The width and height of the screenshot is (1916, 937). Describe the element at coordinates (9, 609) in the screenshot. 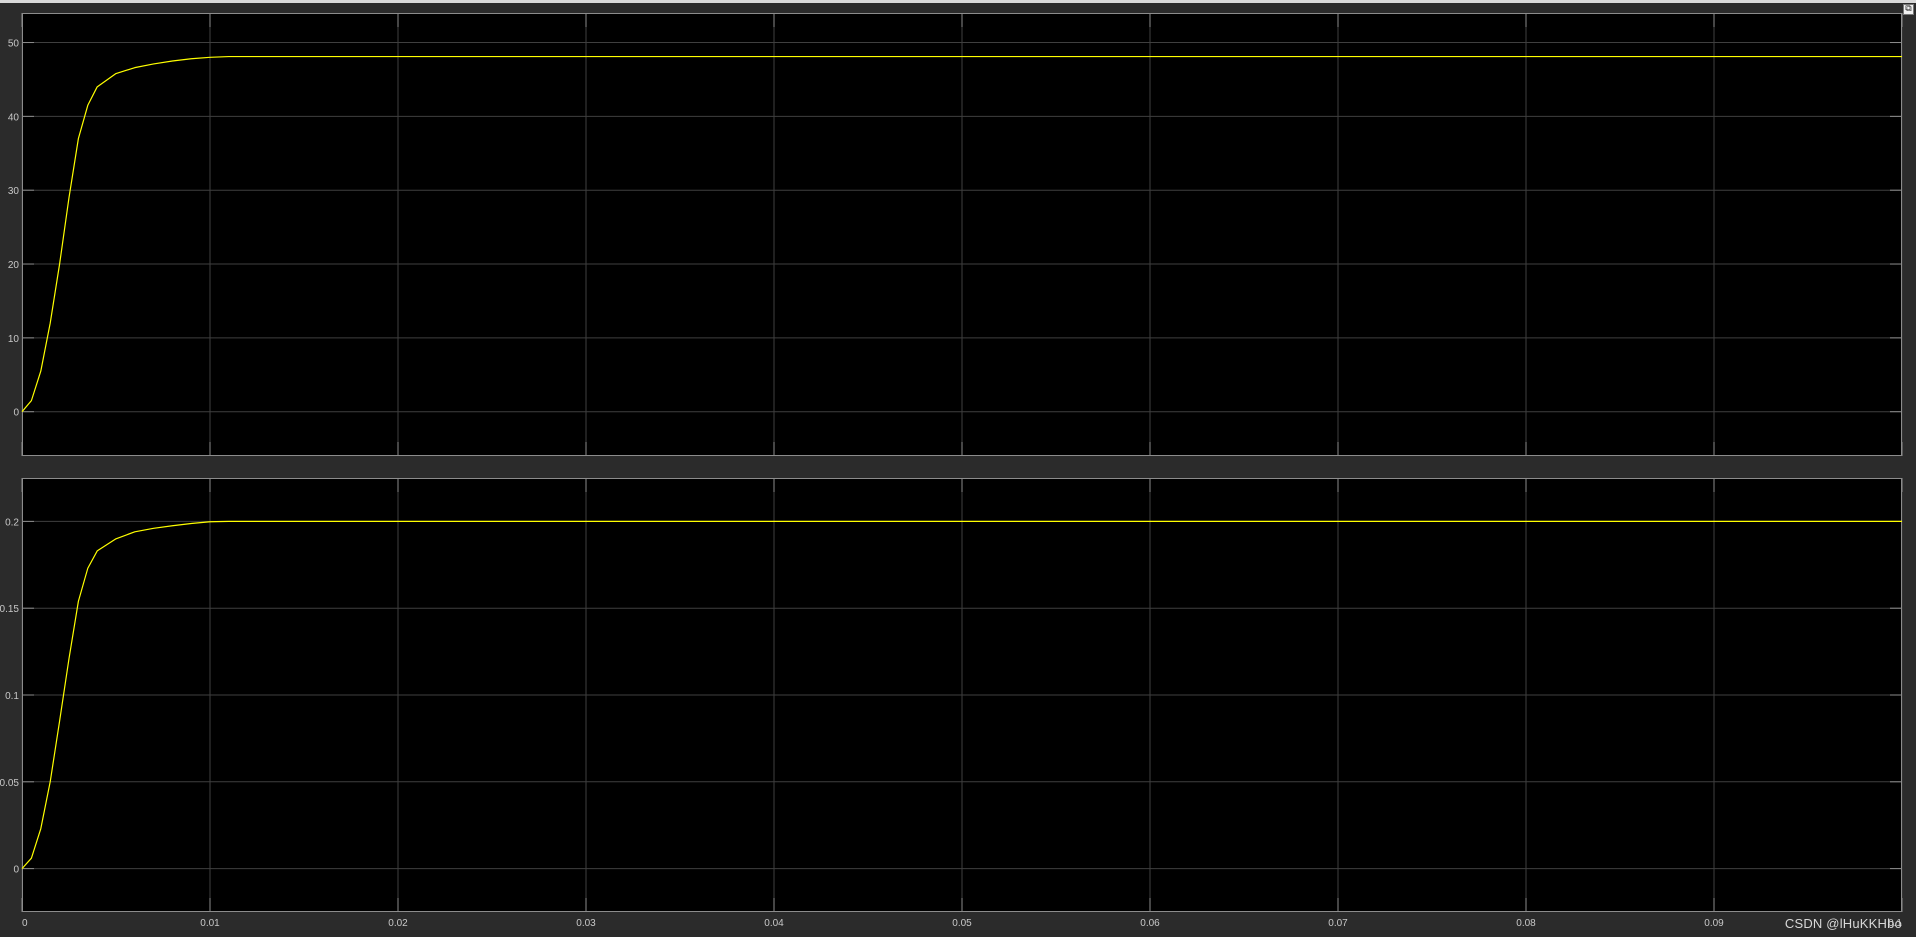

I see `y-tick-label: 0.15` at that location.